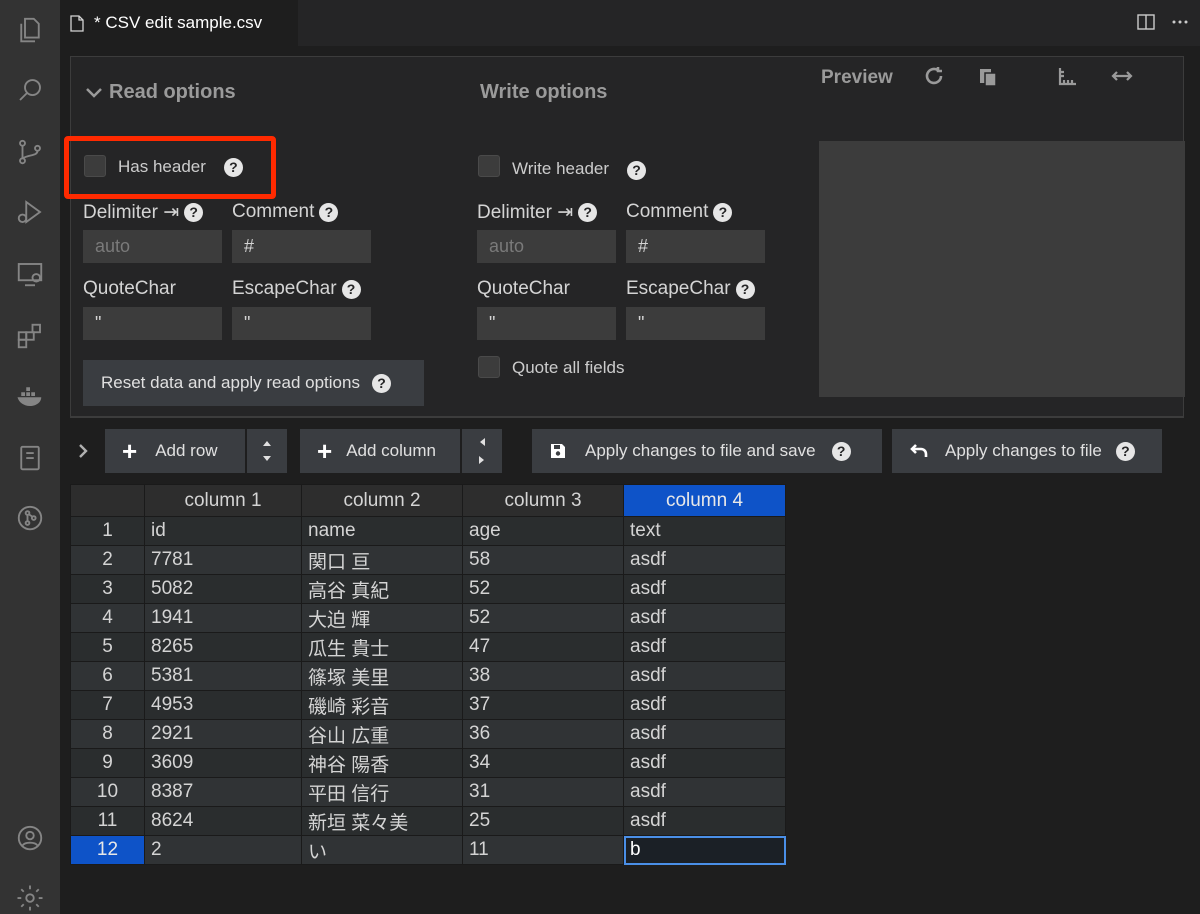 Image resolution: width=1200 pixels, height=914 pixels. What do you see at coordinates (841, 451) in the screenshot?
I see `apply-save-help-icon: ?` at bounding box center [841, 451].